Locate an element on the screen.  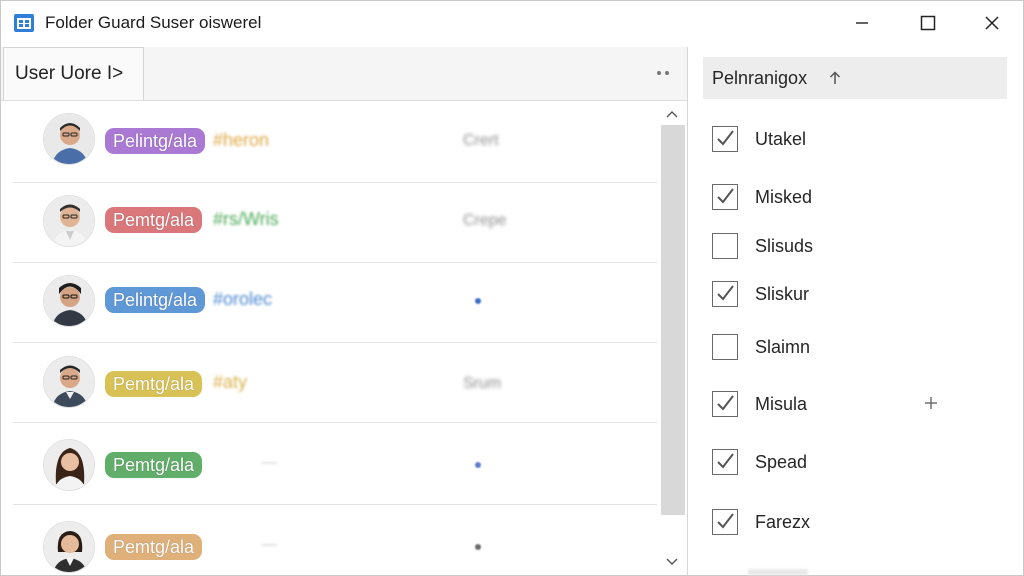
list-item: Pemtg/ala #rs/Wris Crepe is located at coordinates (335, 223).